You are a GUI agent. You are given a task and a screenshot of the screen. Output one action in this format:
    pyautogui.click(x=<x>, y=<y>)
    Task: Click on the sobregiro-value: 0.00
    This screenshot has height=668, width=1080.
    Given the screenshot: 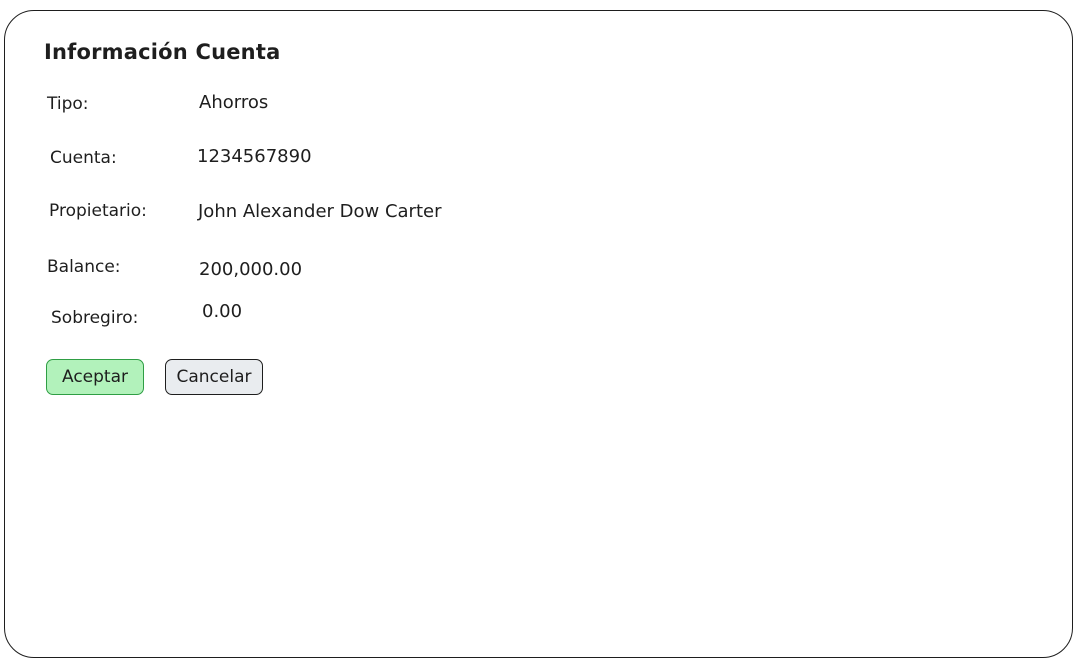 What is the action you would take?
    pyautogui.click(x=222, y=311)
    